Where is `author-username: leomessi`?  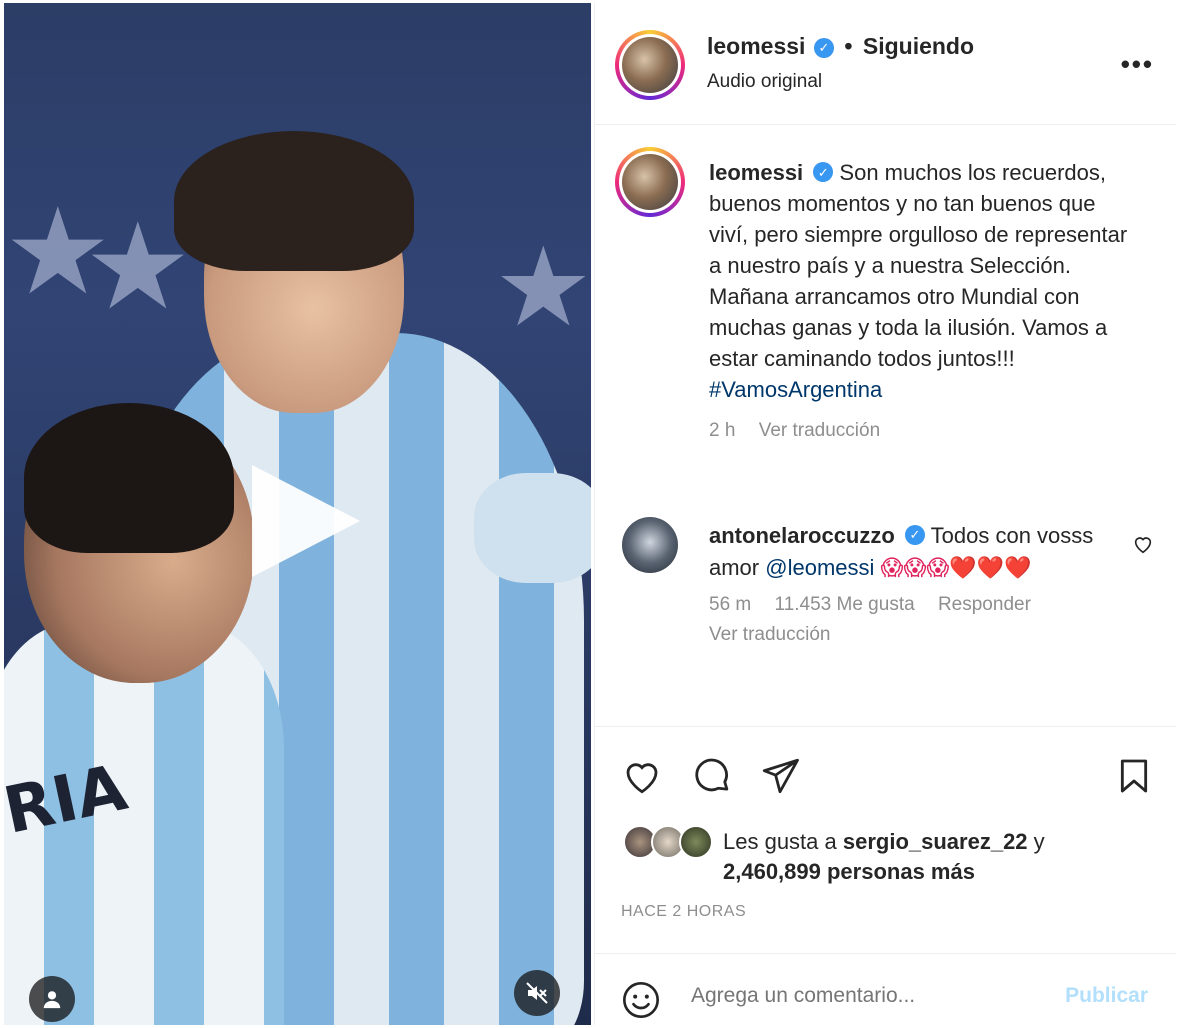 author-username: leomessi is located at coordinates (756, 46).